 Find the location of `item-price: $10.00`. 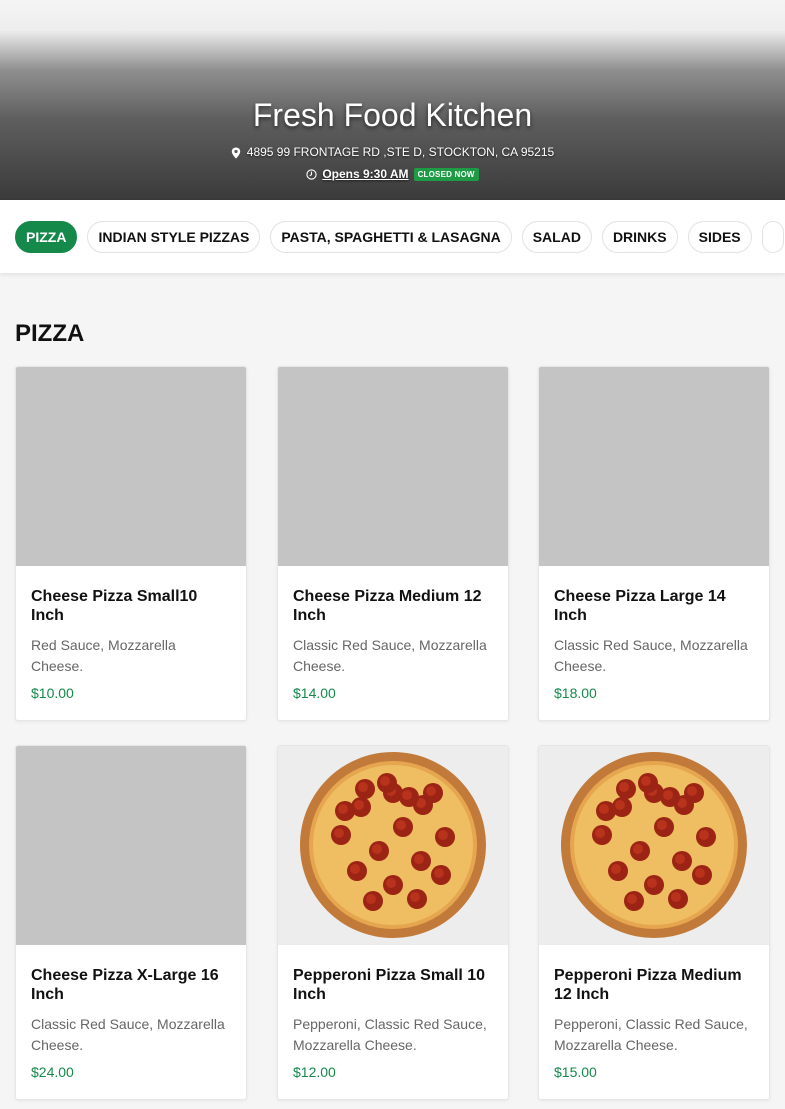

item-price: $10.00 is located at coordinates (52, 693).